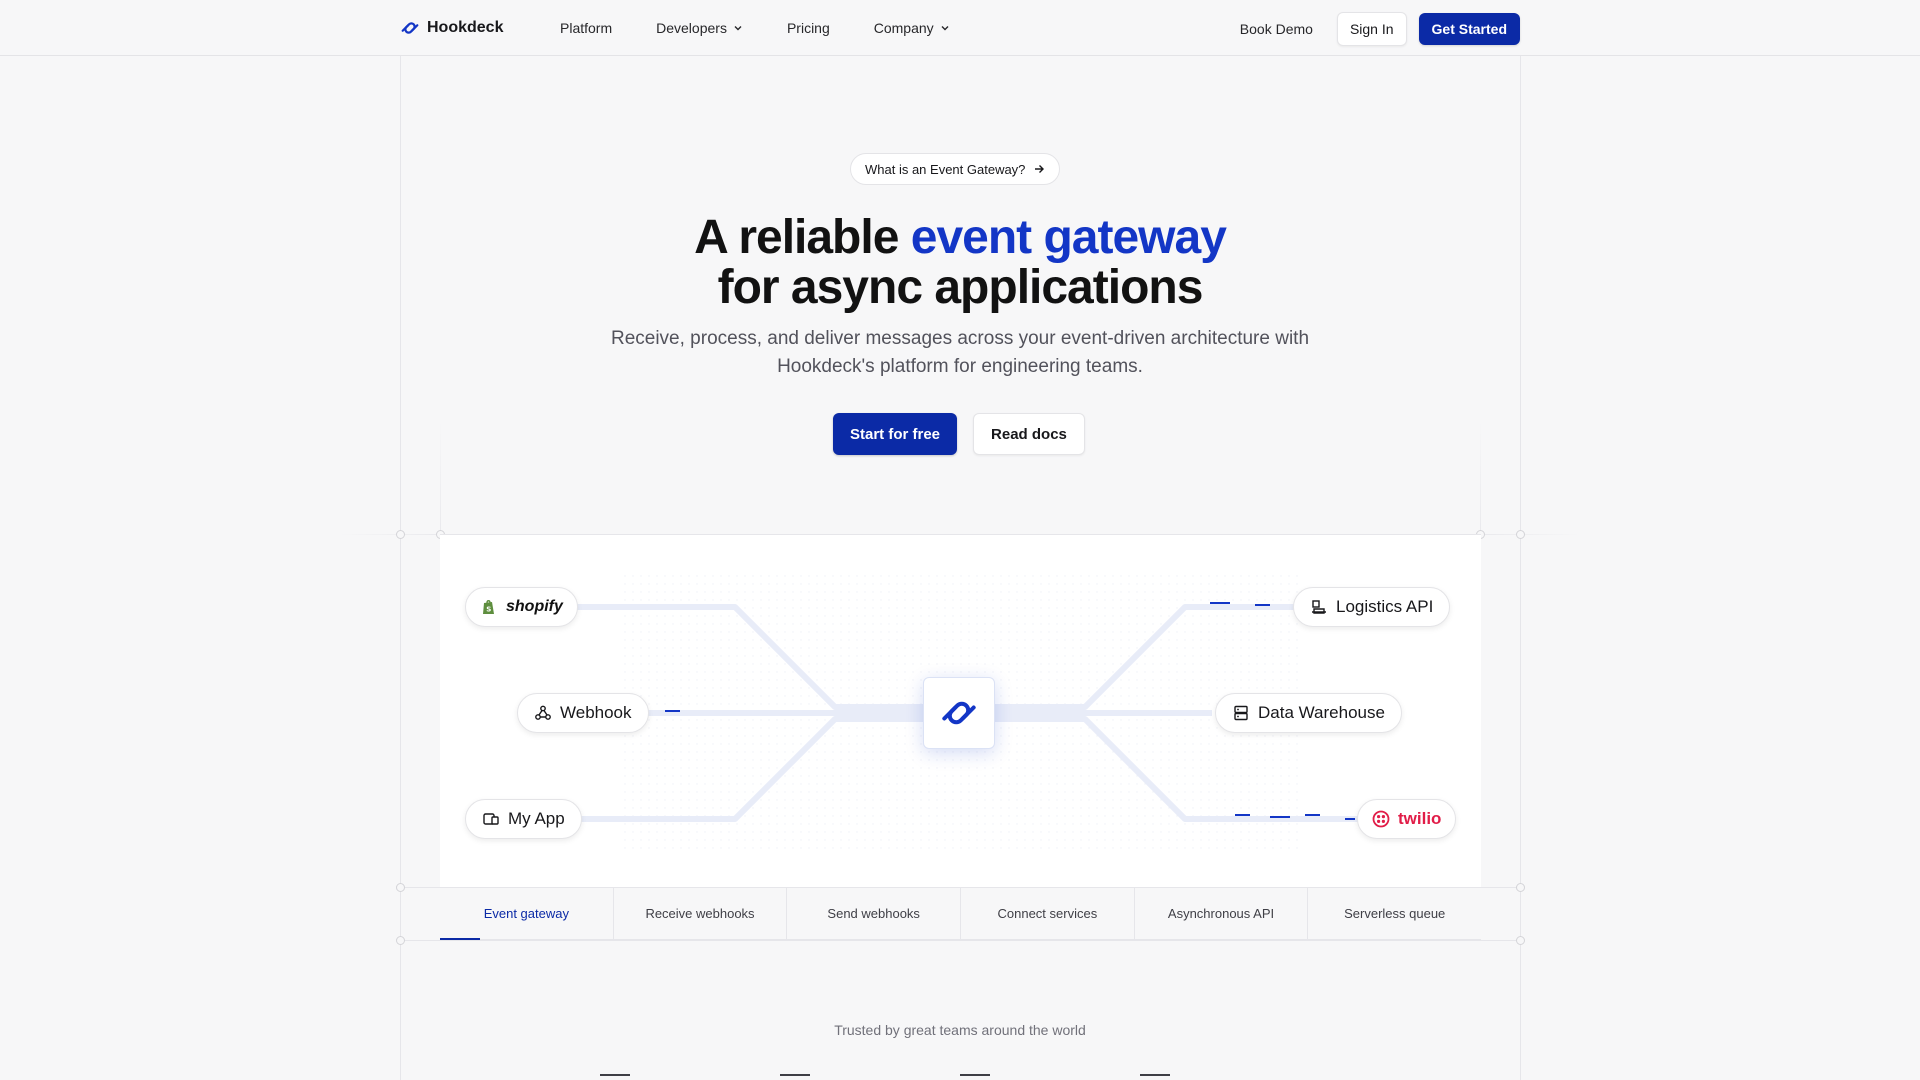  What do you see at coordinates (1040, 169) in the screenshot?
I see `arrow-right-icon` at bounding box center [1040, 169].